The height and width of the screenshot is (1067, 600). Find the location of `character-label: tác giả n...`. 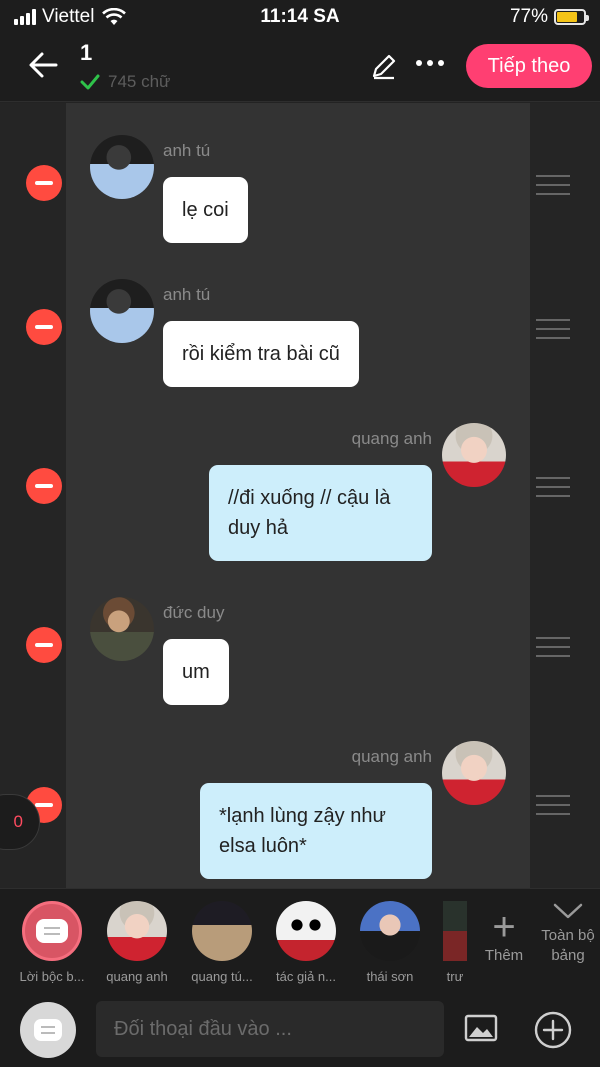

character-label: tác giả n... is located at coordinates (306, 976).